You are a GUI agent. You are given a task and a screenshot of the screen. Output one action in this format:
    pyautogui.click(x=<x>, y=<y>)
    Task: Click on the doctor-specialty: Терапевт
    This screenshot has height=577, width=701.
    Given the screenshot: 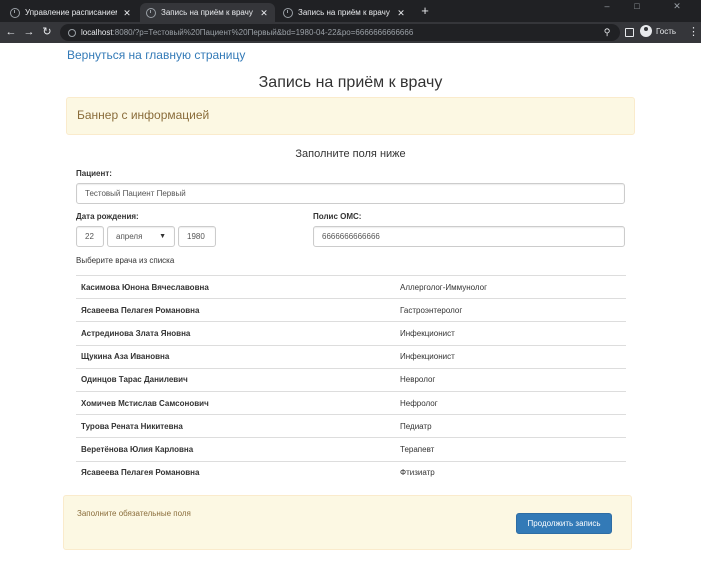 What is the action you would take?
    pyautogui.click(x=417, y=449)
    